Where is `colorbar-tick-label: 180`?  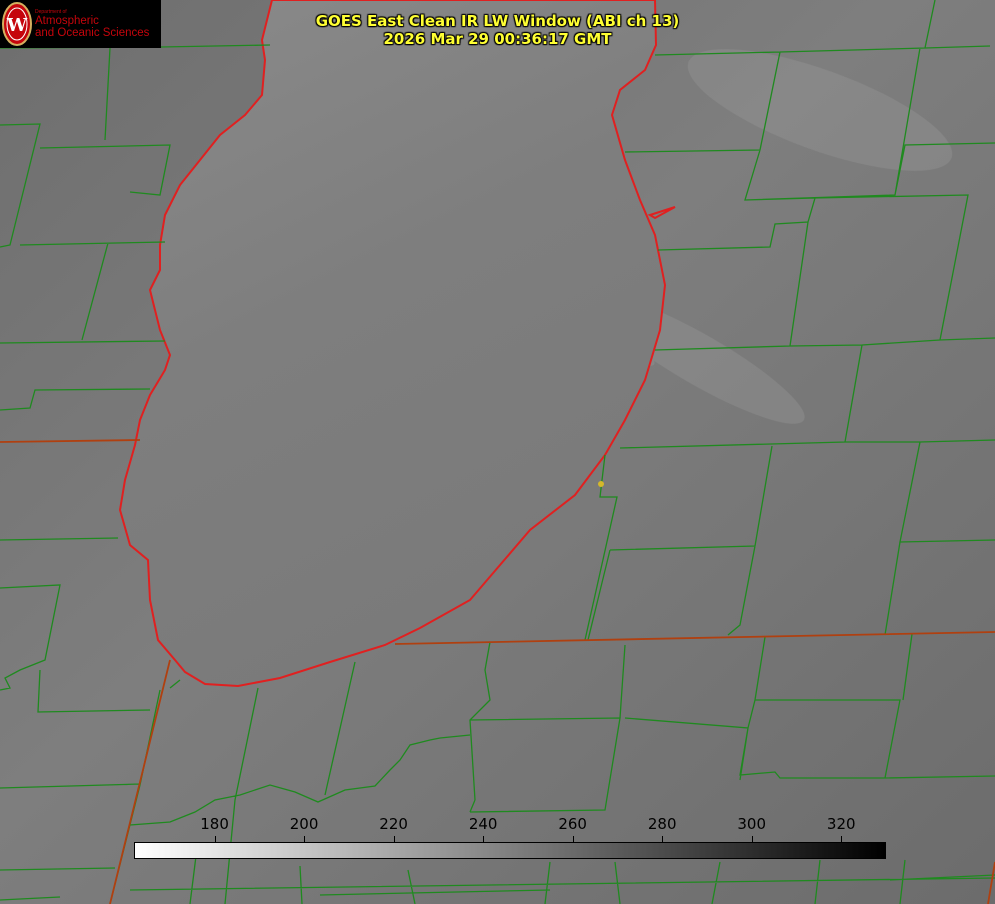 colorbar-tick-label: 180 is located at coordinates (214, 824).